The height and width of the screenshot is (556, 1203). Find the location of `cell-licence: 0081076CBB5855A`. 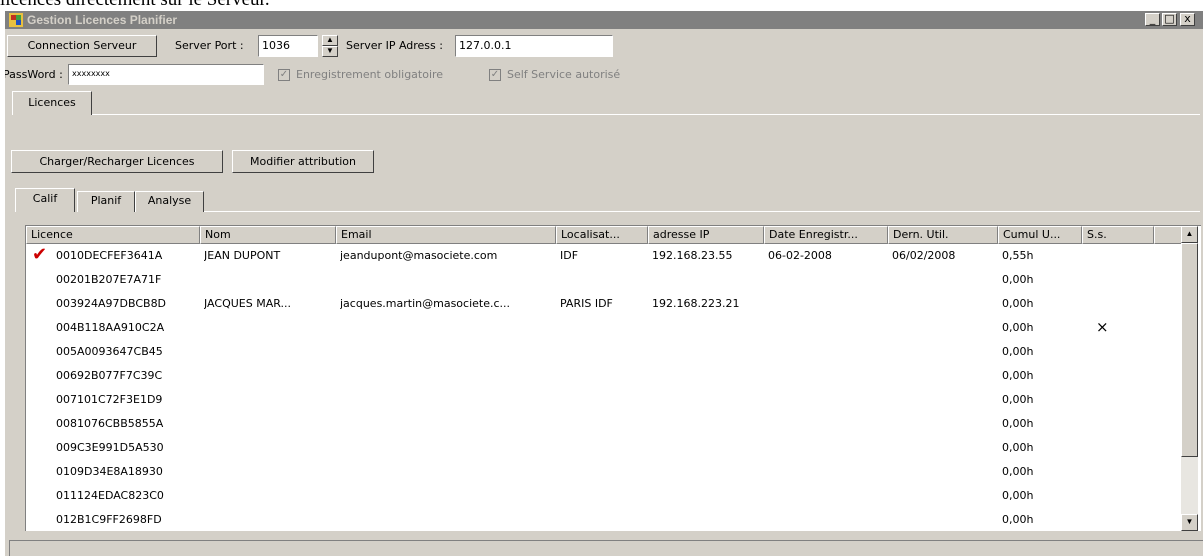

cell-licence: 0081076CBB5855A is located at coordinates (110, 423).